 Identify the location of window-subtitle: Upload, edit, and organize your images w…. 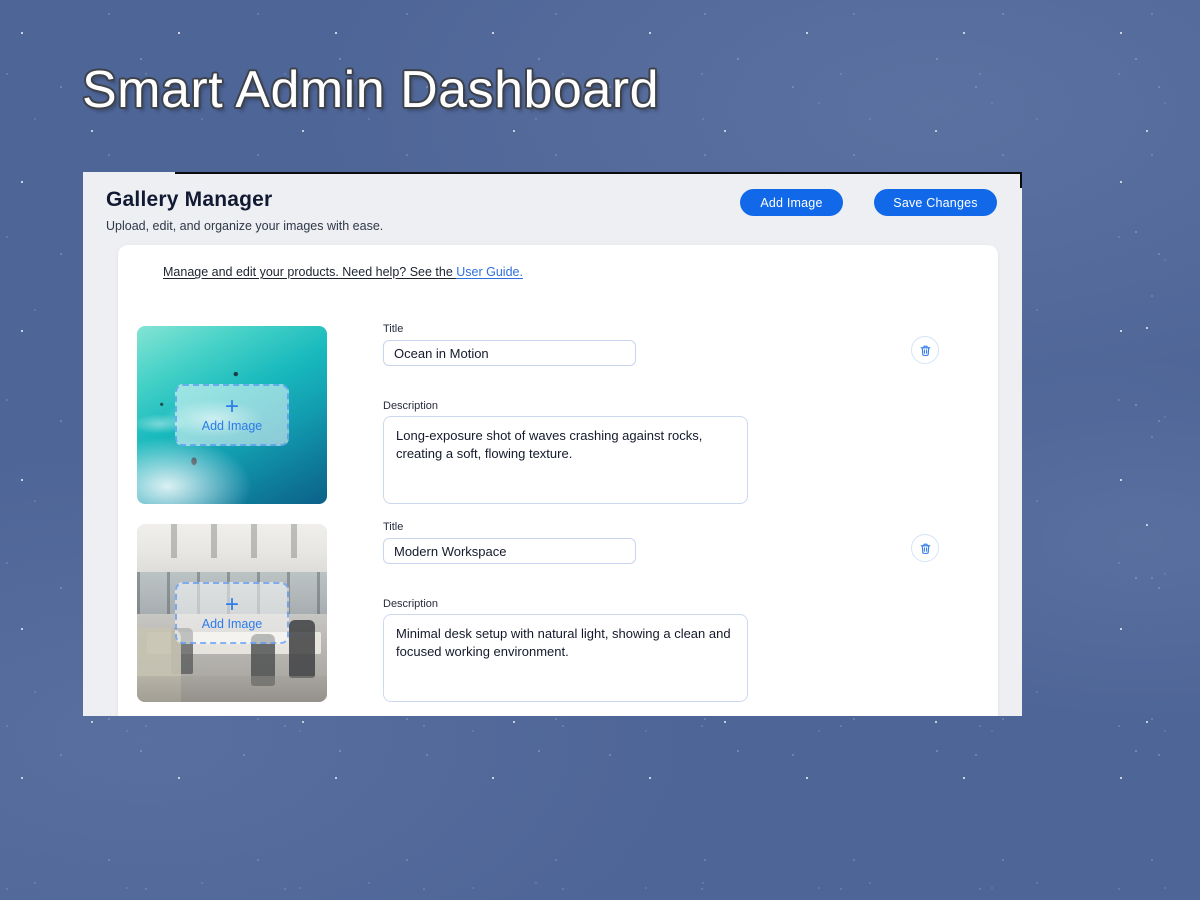
(245, 226).